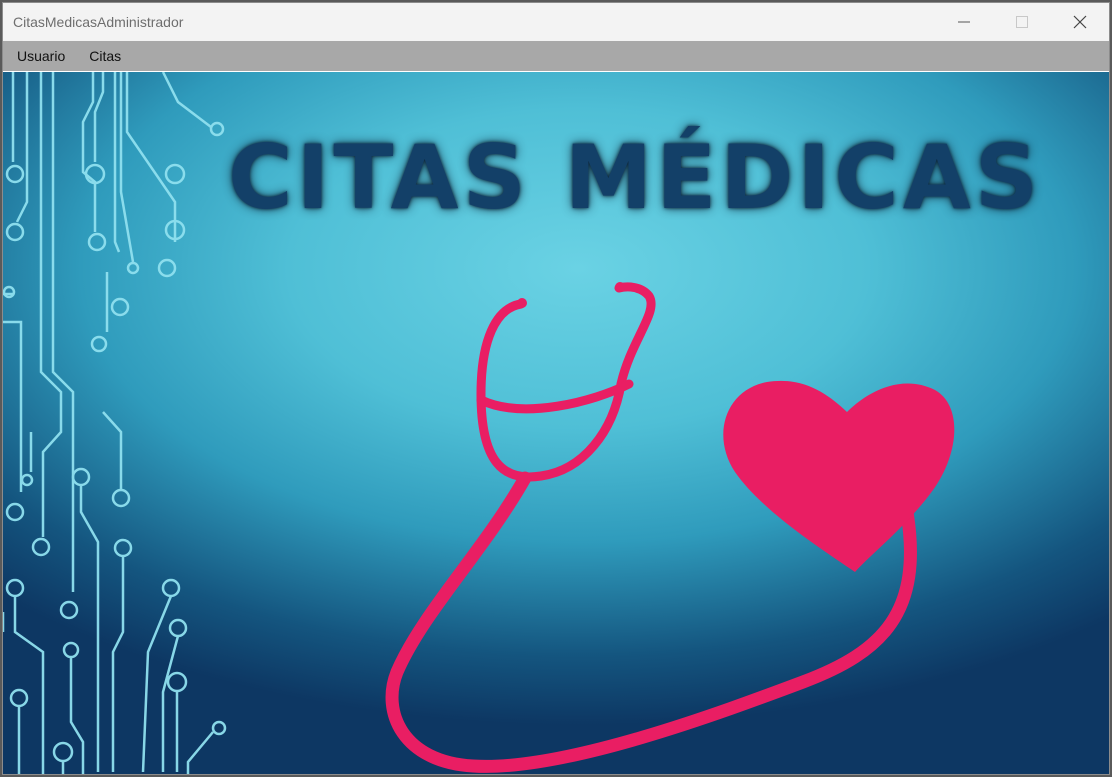 Image resolution: width=1112 pixels, height=777 pixels. I want to click on maximize-icon, so click(1022, 22).